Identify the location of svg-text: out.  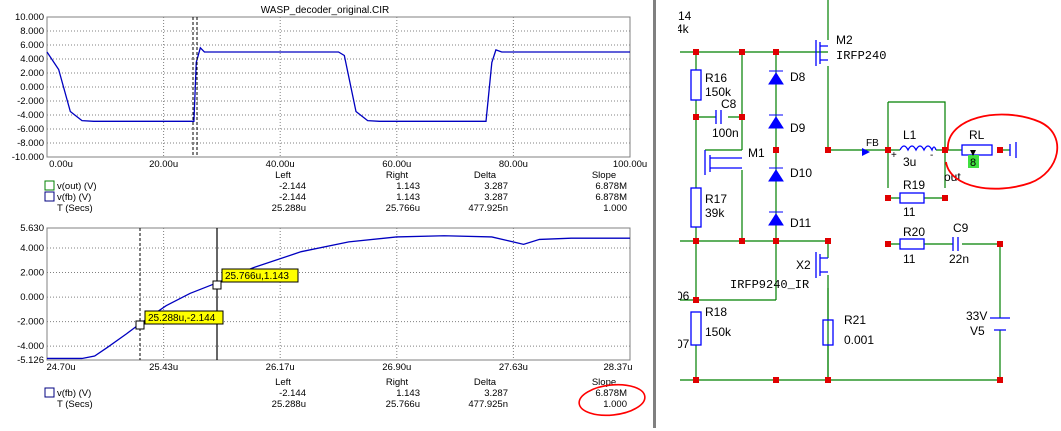
(952, 177).